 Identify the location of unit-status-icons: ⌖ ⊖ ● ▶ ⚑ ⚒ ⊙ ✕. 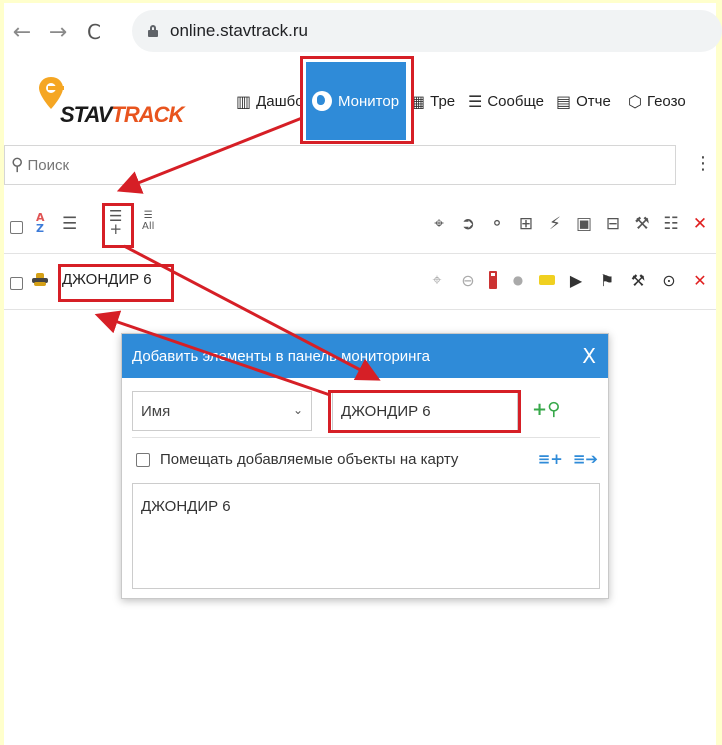
(568, 280).